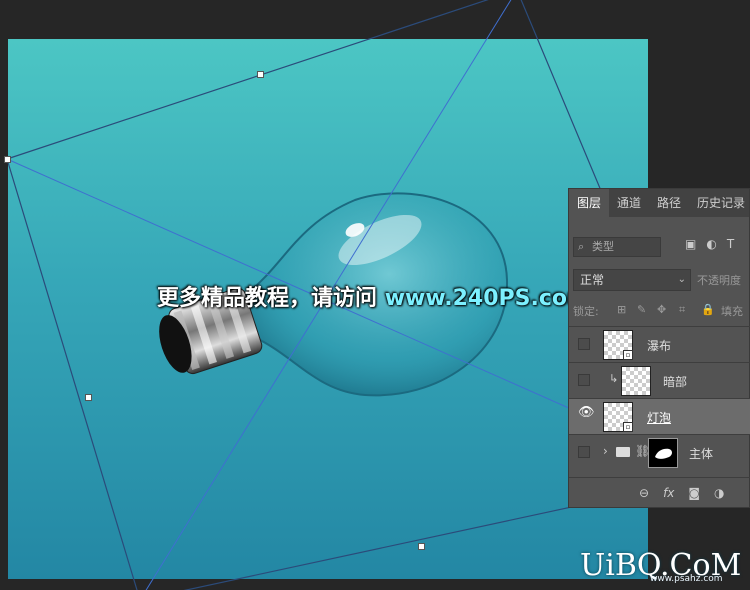  I want to click on site-logo-url: www.psahz.com, so click(686, 579).